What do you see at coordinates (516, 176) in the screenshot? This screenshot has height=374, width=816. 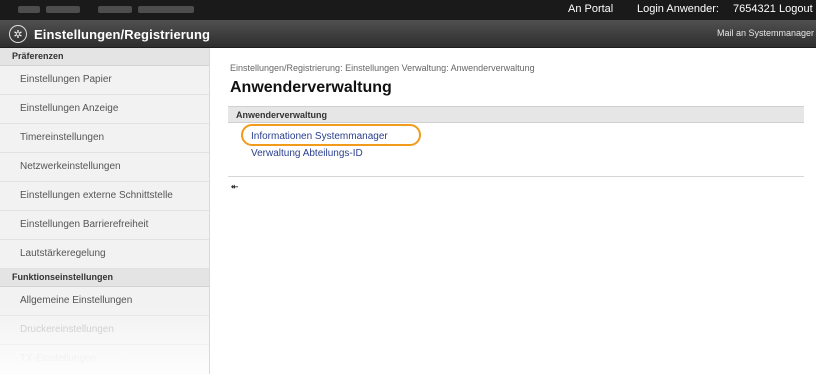 I see `divider` at bounding box center [516, 176].